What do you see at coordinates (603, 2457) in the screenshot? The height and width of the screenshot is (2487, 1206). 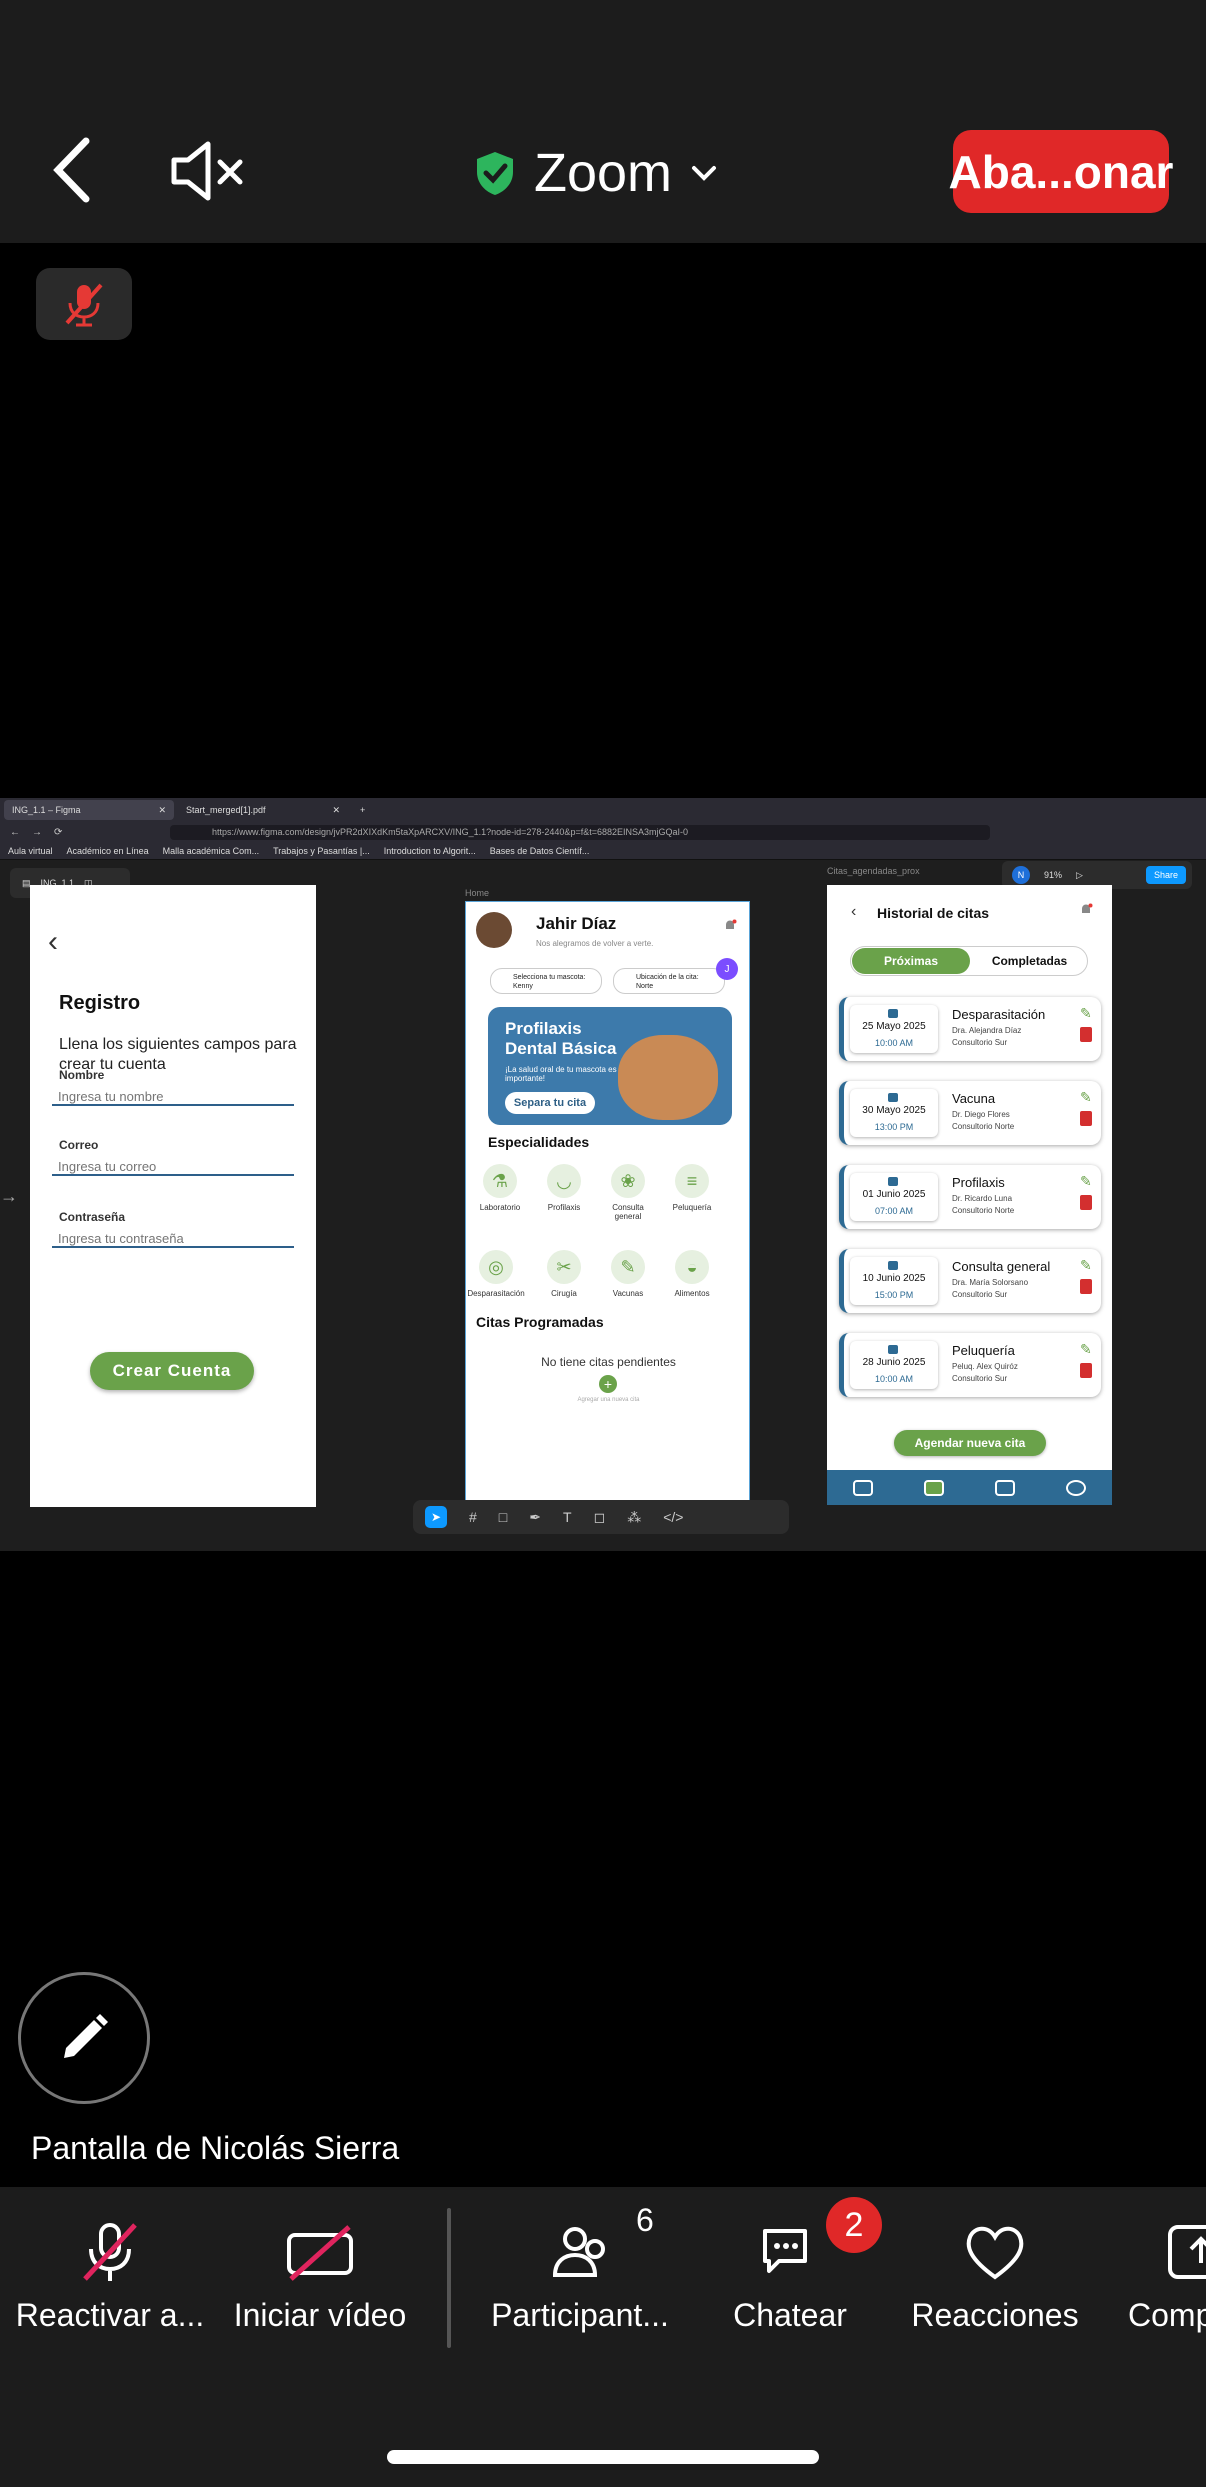 I see `home-indicator` at bounding box center [603, 2457].